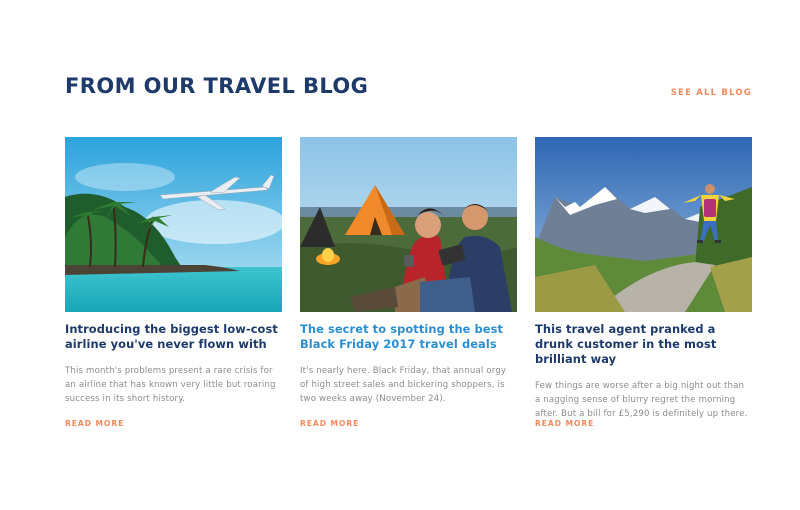 The width and height of the screenshot is (800, 510). Describe the element at coordinates (408, 224) in the screenshot. I see `post-image-camping-couple` at that location.